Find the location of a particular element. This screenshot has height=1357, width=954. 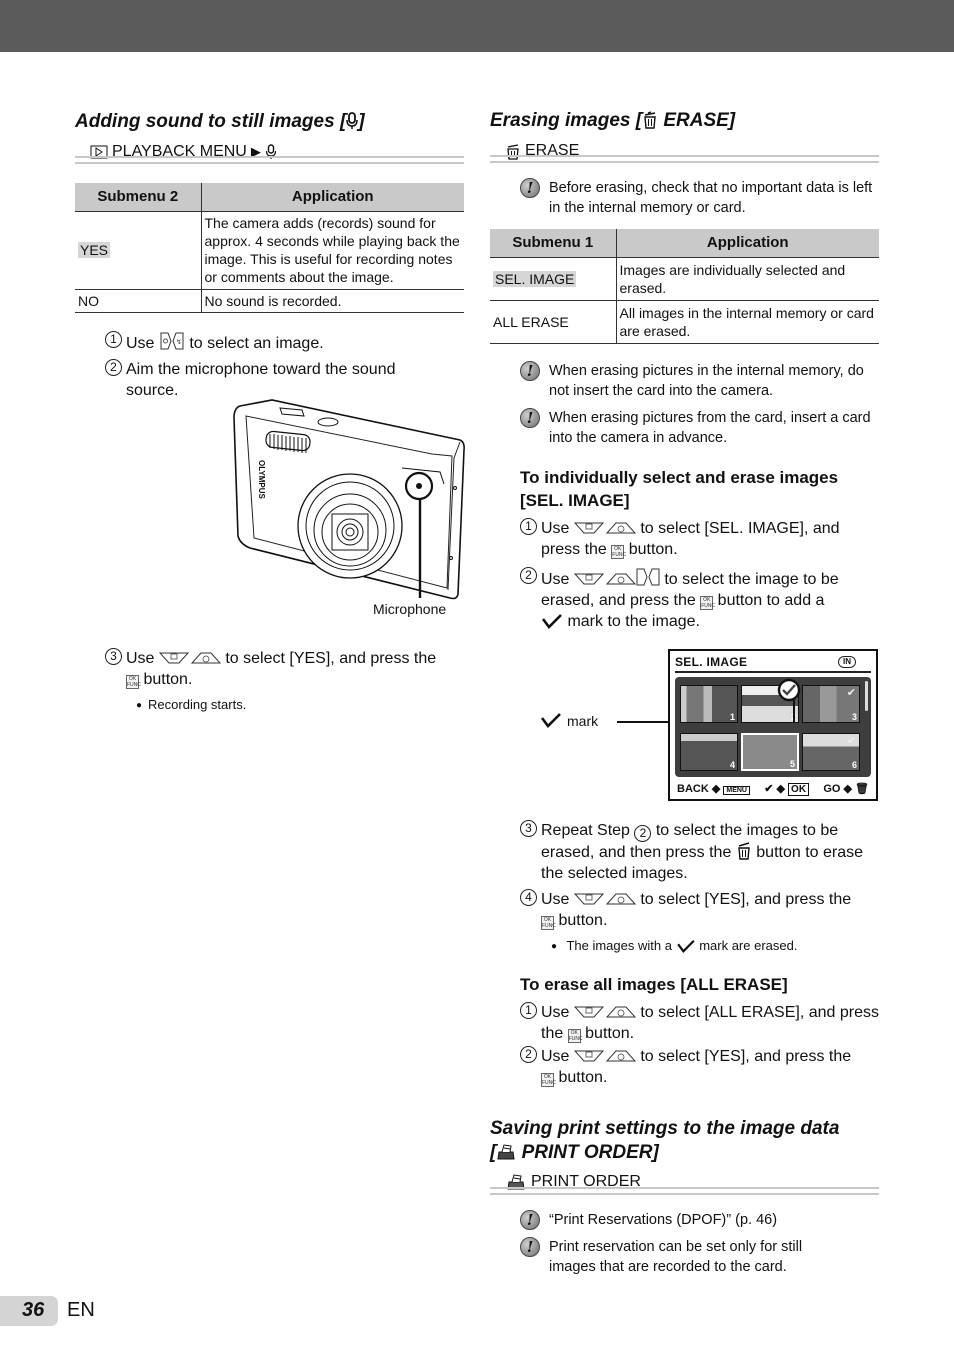

bullet-text-post: mark are erased. is located at coordinates (748, 945).